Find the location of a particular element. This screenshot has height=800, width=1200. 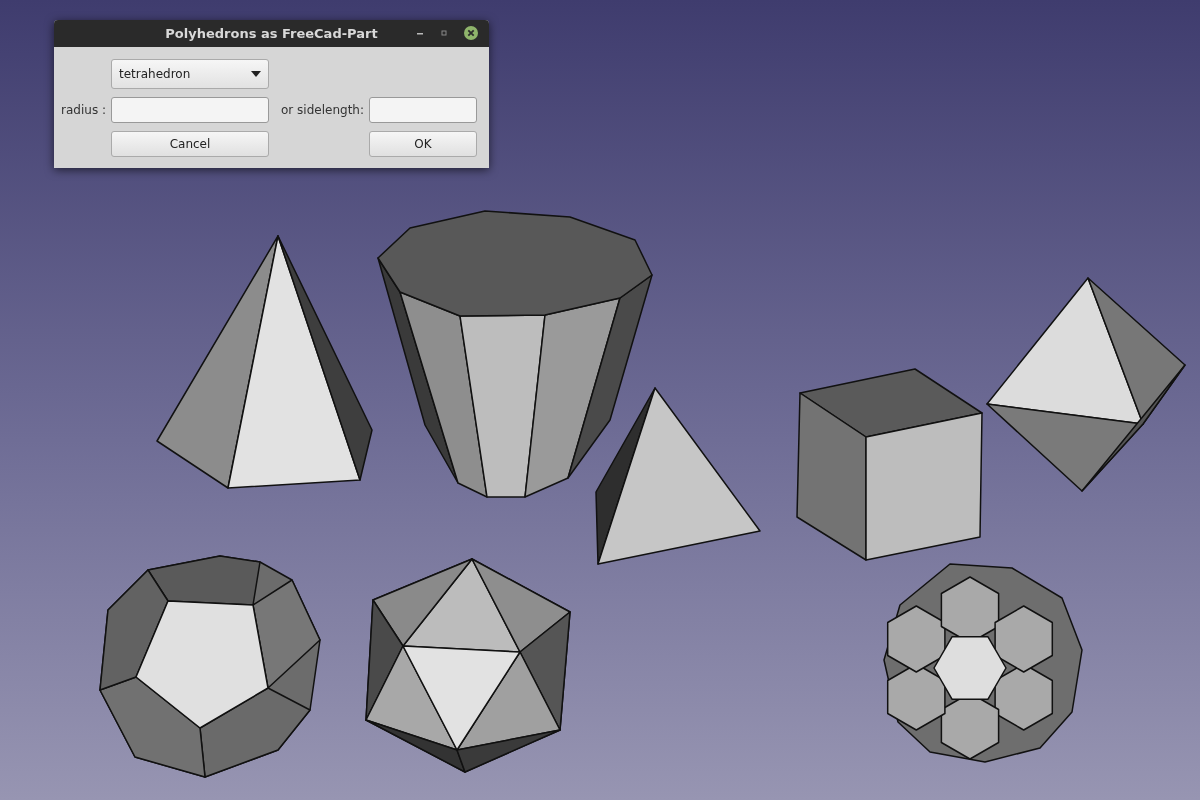

cancel-button: Cancel is located at coordinates (190, 144).